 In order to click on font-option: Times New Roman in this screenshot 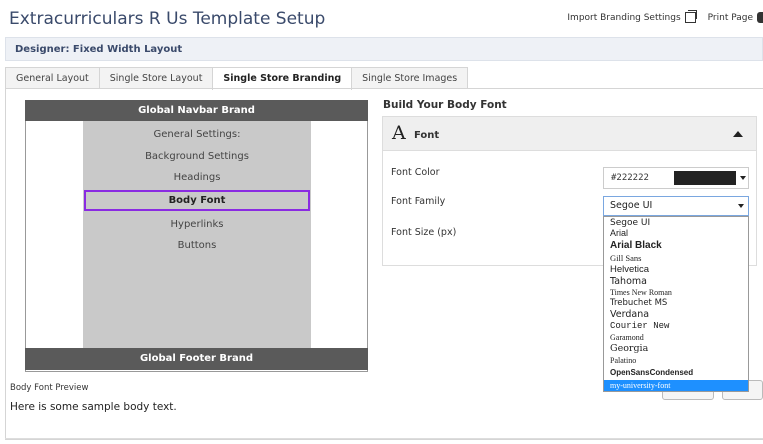, I will do `click(641, 292)`.